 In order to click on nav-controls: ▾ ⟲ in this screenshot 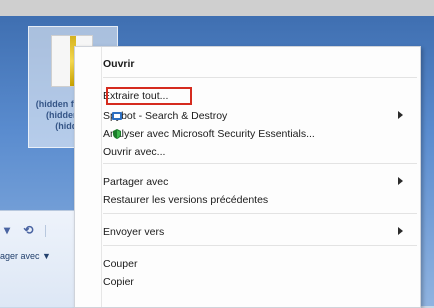, I will do `click(25, 230)`.